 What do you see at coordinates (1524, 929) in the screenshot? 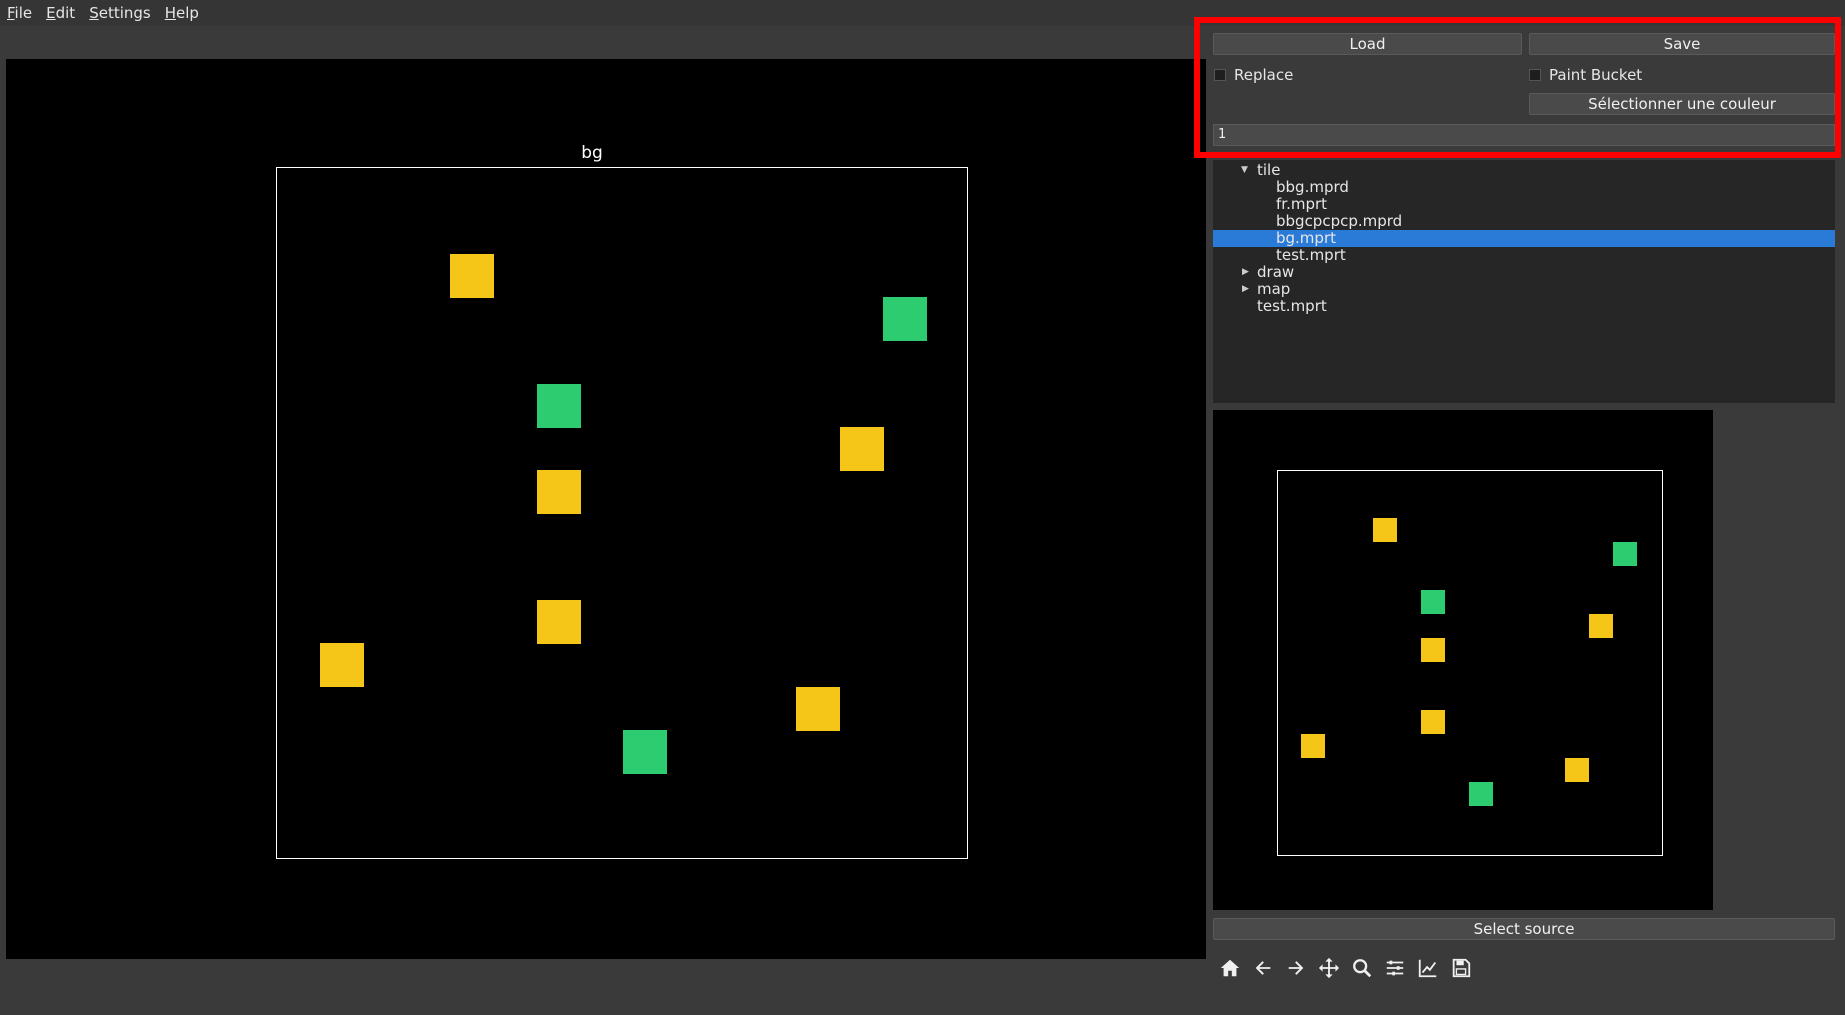
I see `select-source-button: Select source` at bounding box center [1524, 929].